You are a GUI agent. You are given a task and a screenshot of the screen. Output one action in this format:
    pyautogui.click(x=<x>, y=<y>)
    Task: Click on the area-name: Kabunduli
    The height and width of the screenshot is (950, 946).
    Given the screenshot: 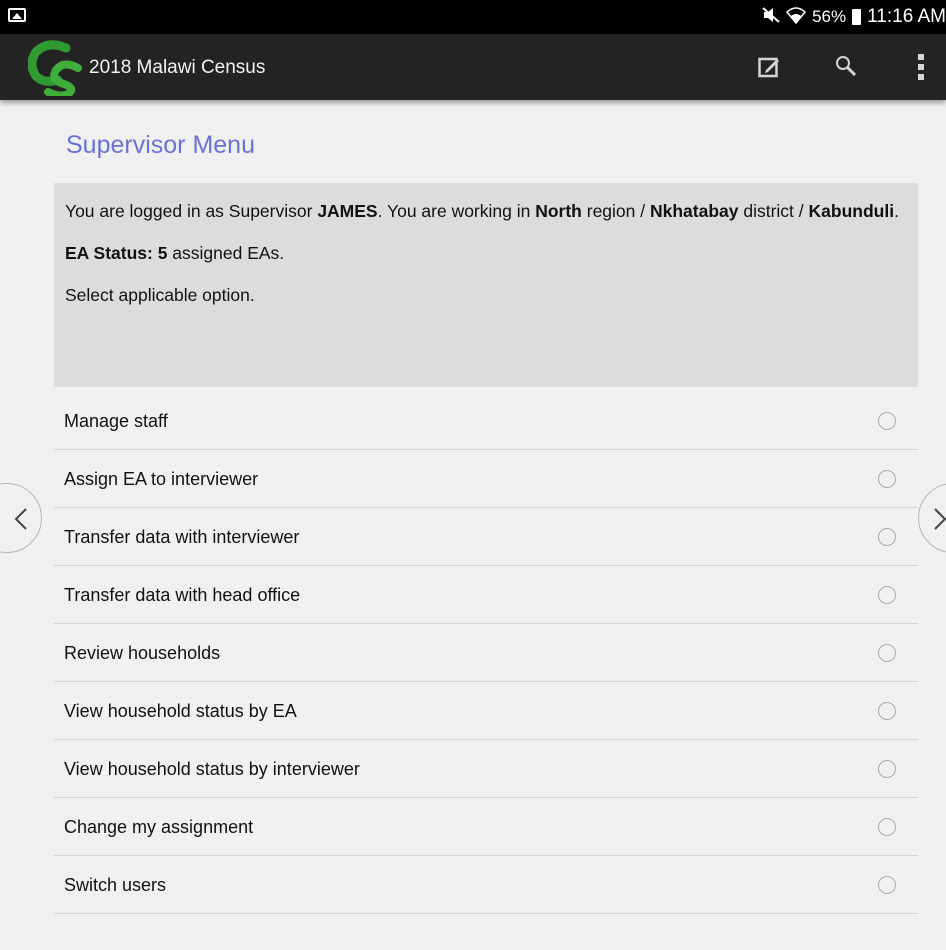 What is the action you would take?
    pyautogui.click(x=851, y=211)
    